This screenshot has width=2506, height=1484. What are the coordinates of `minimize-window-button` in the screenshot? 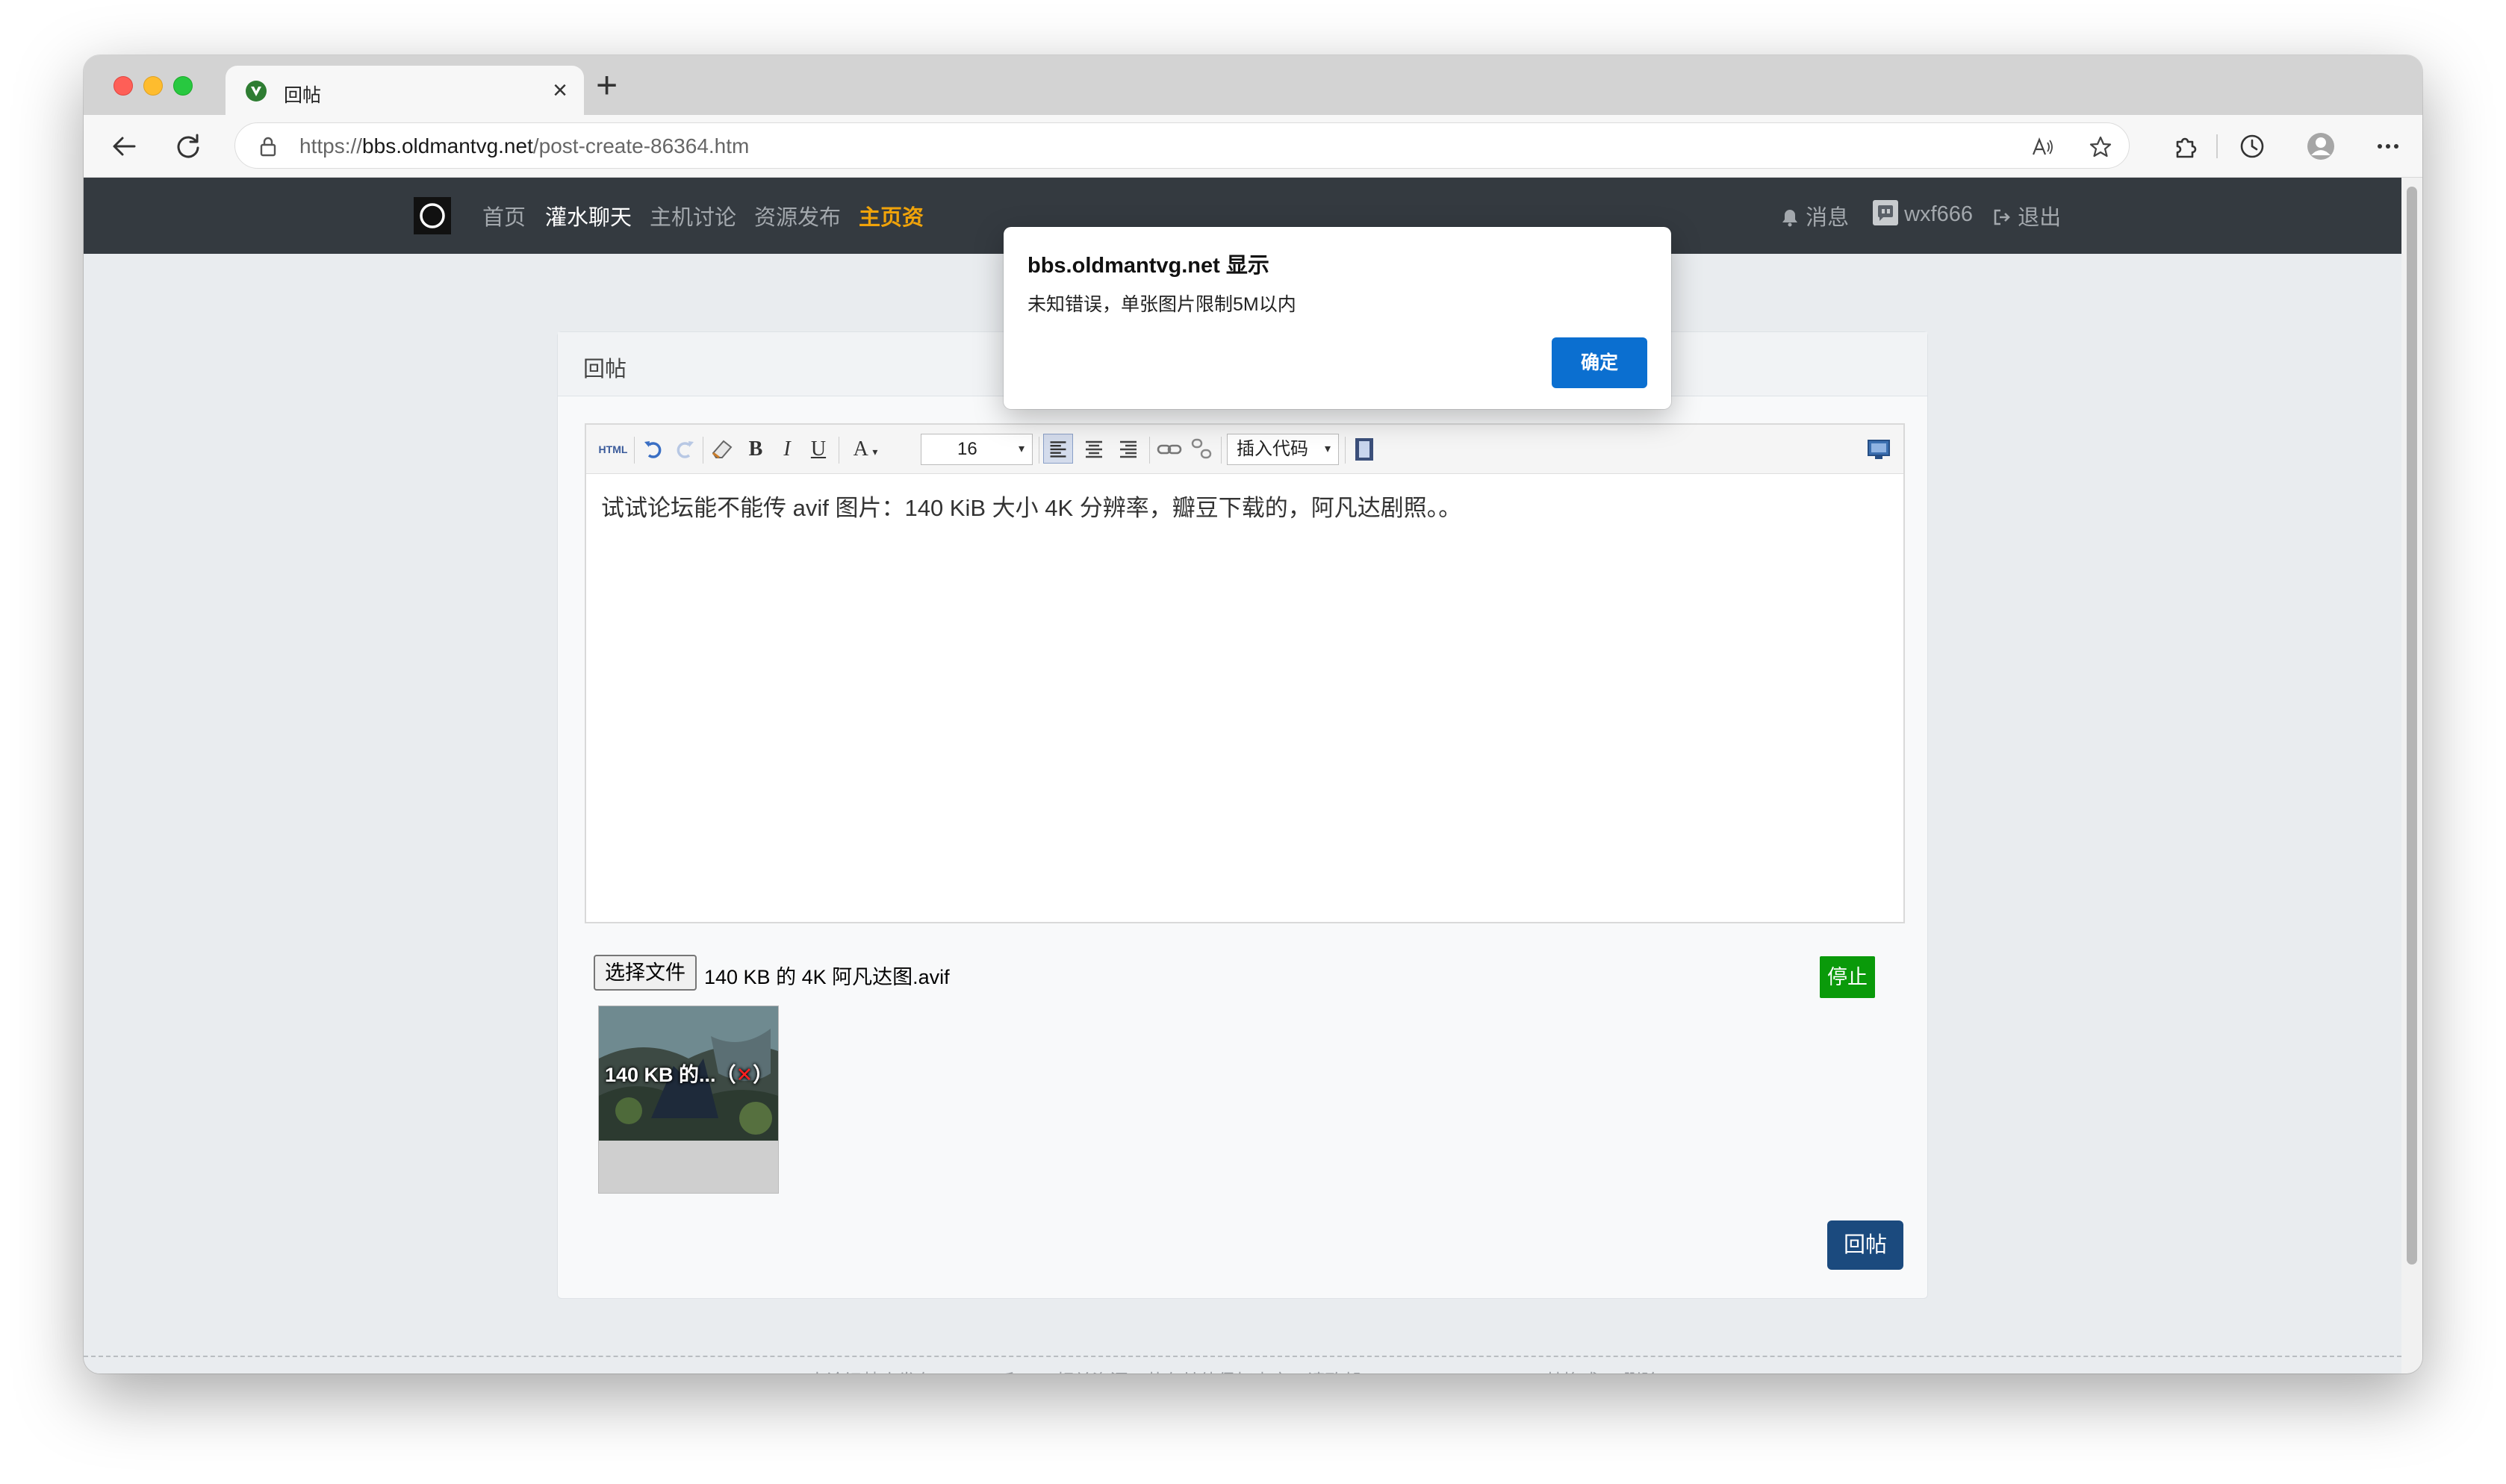 It's located at (153, 86).